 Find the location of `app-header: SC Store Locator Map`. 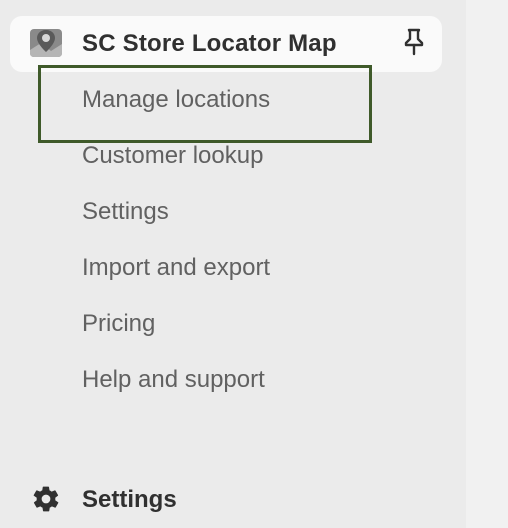

app-header: SC Store Locator Map is located at coordinates (226, 44).